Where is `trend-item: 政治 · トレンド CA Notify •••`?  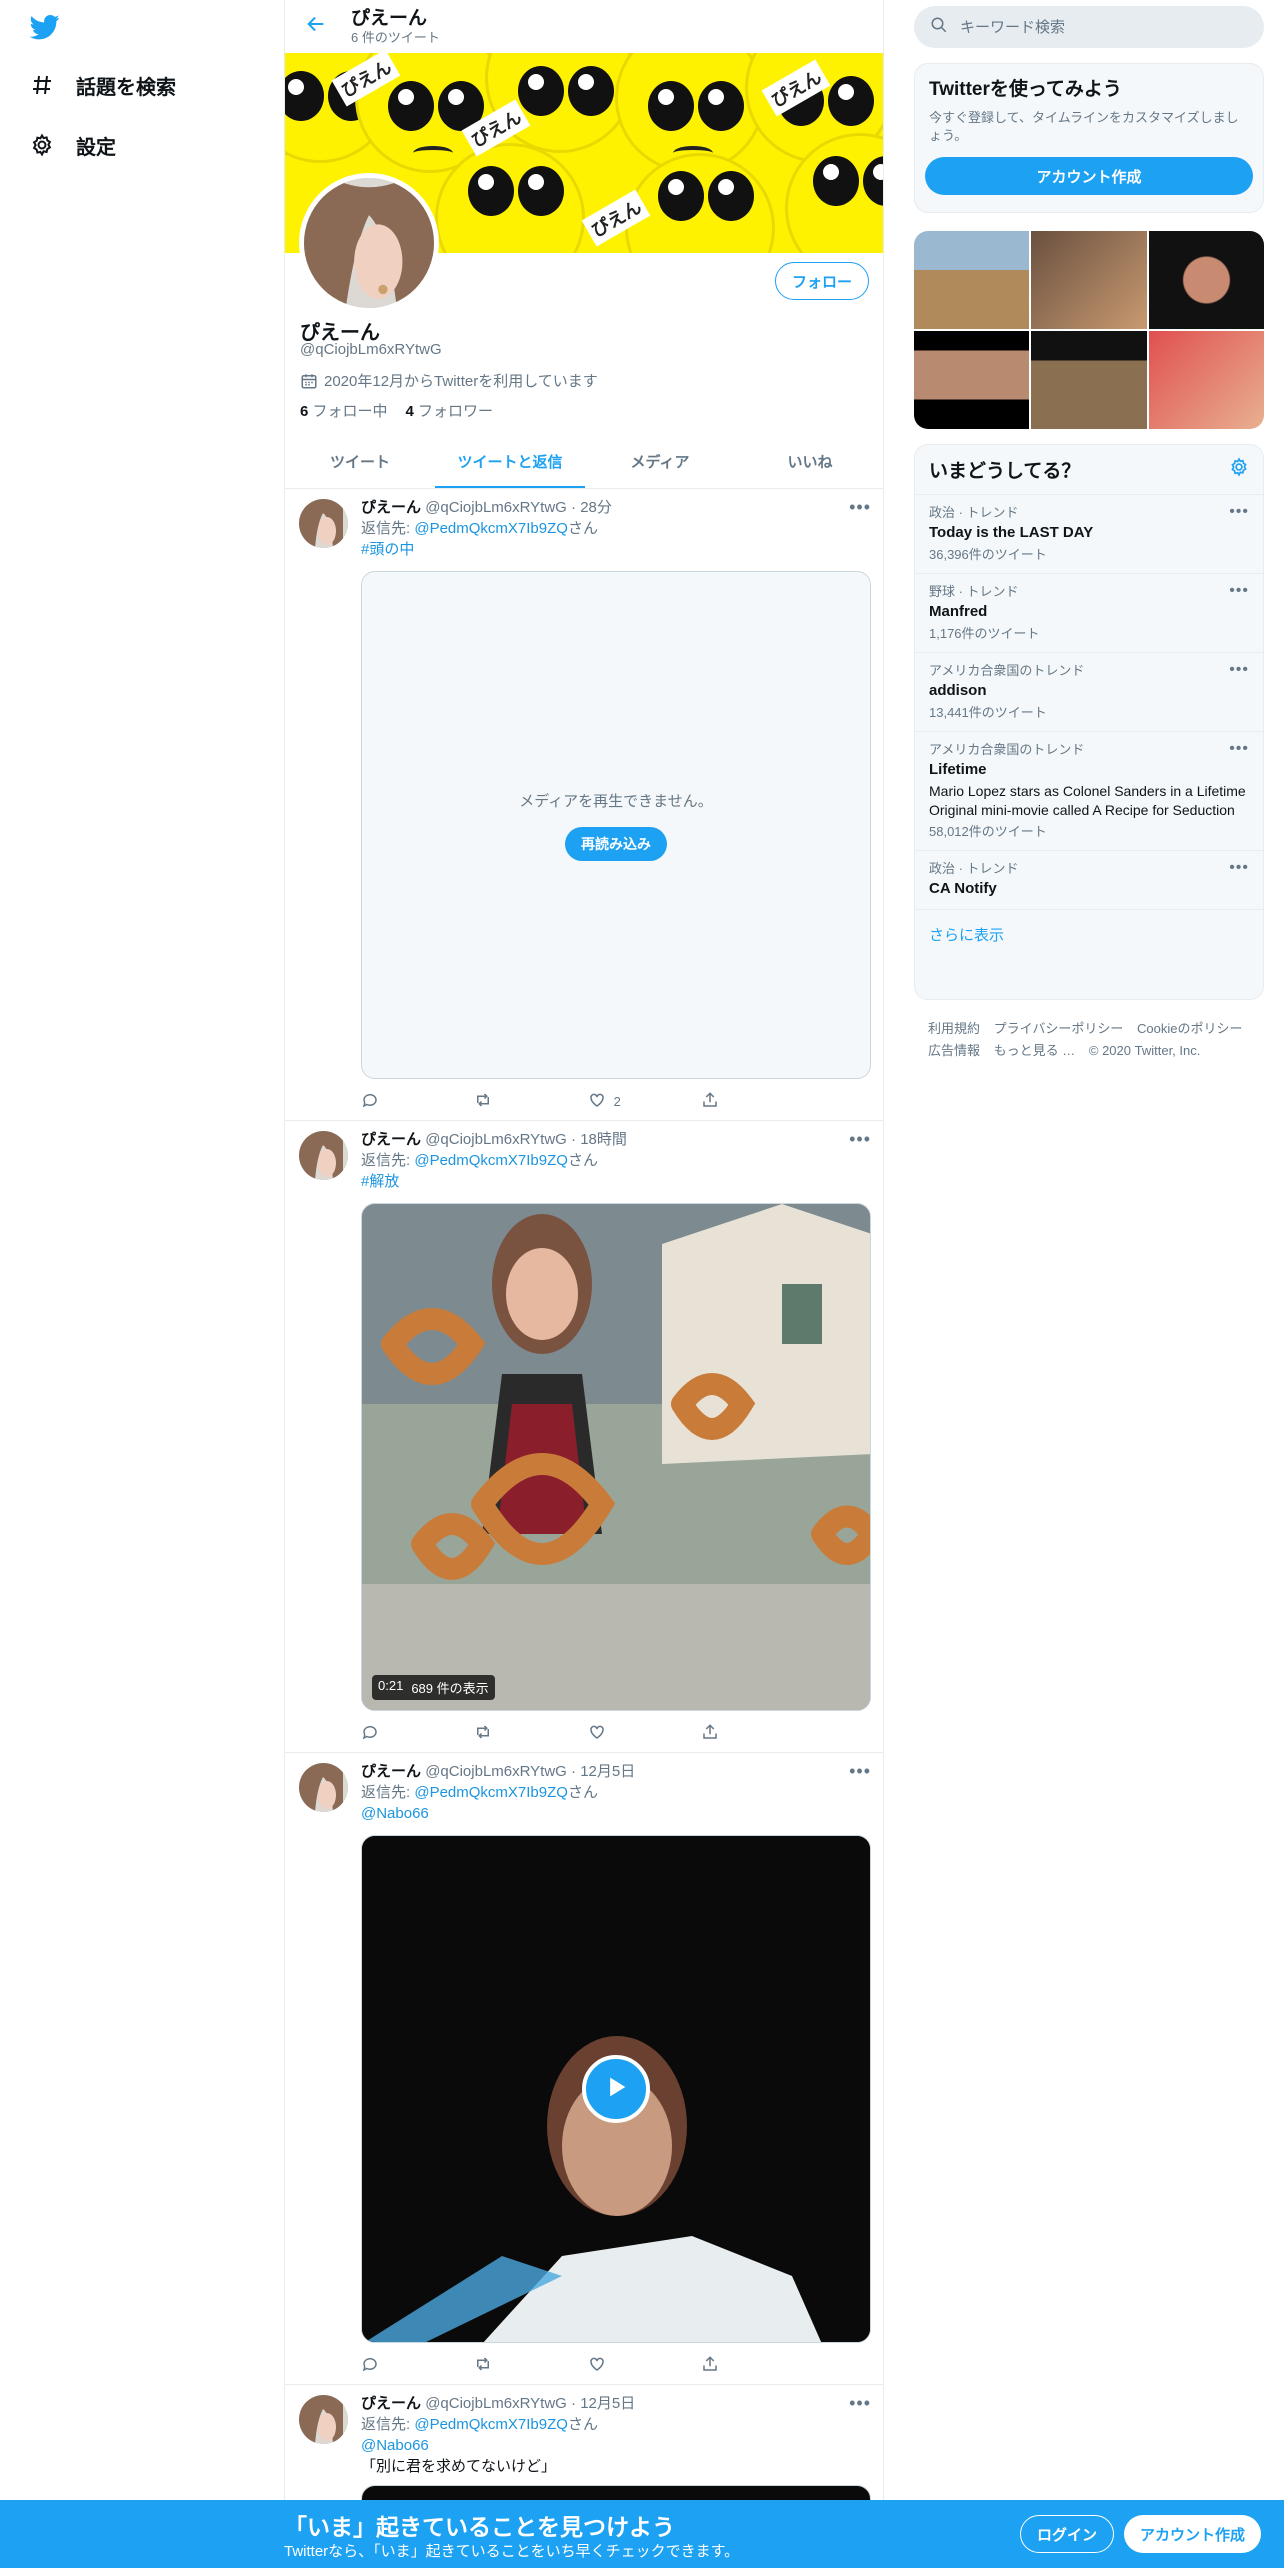 trend-item: 政治 · トレンド CA Notify ••• is located at coordinates (1089, 880).